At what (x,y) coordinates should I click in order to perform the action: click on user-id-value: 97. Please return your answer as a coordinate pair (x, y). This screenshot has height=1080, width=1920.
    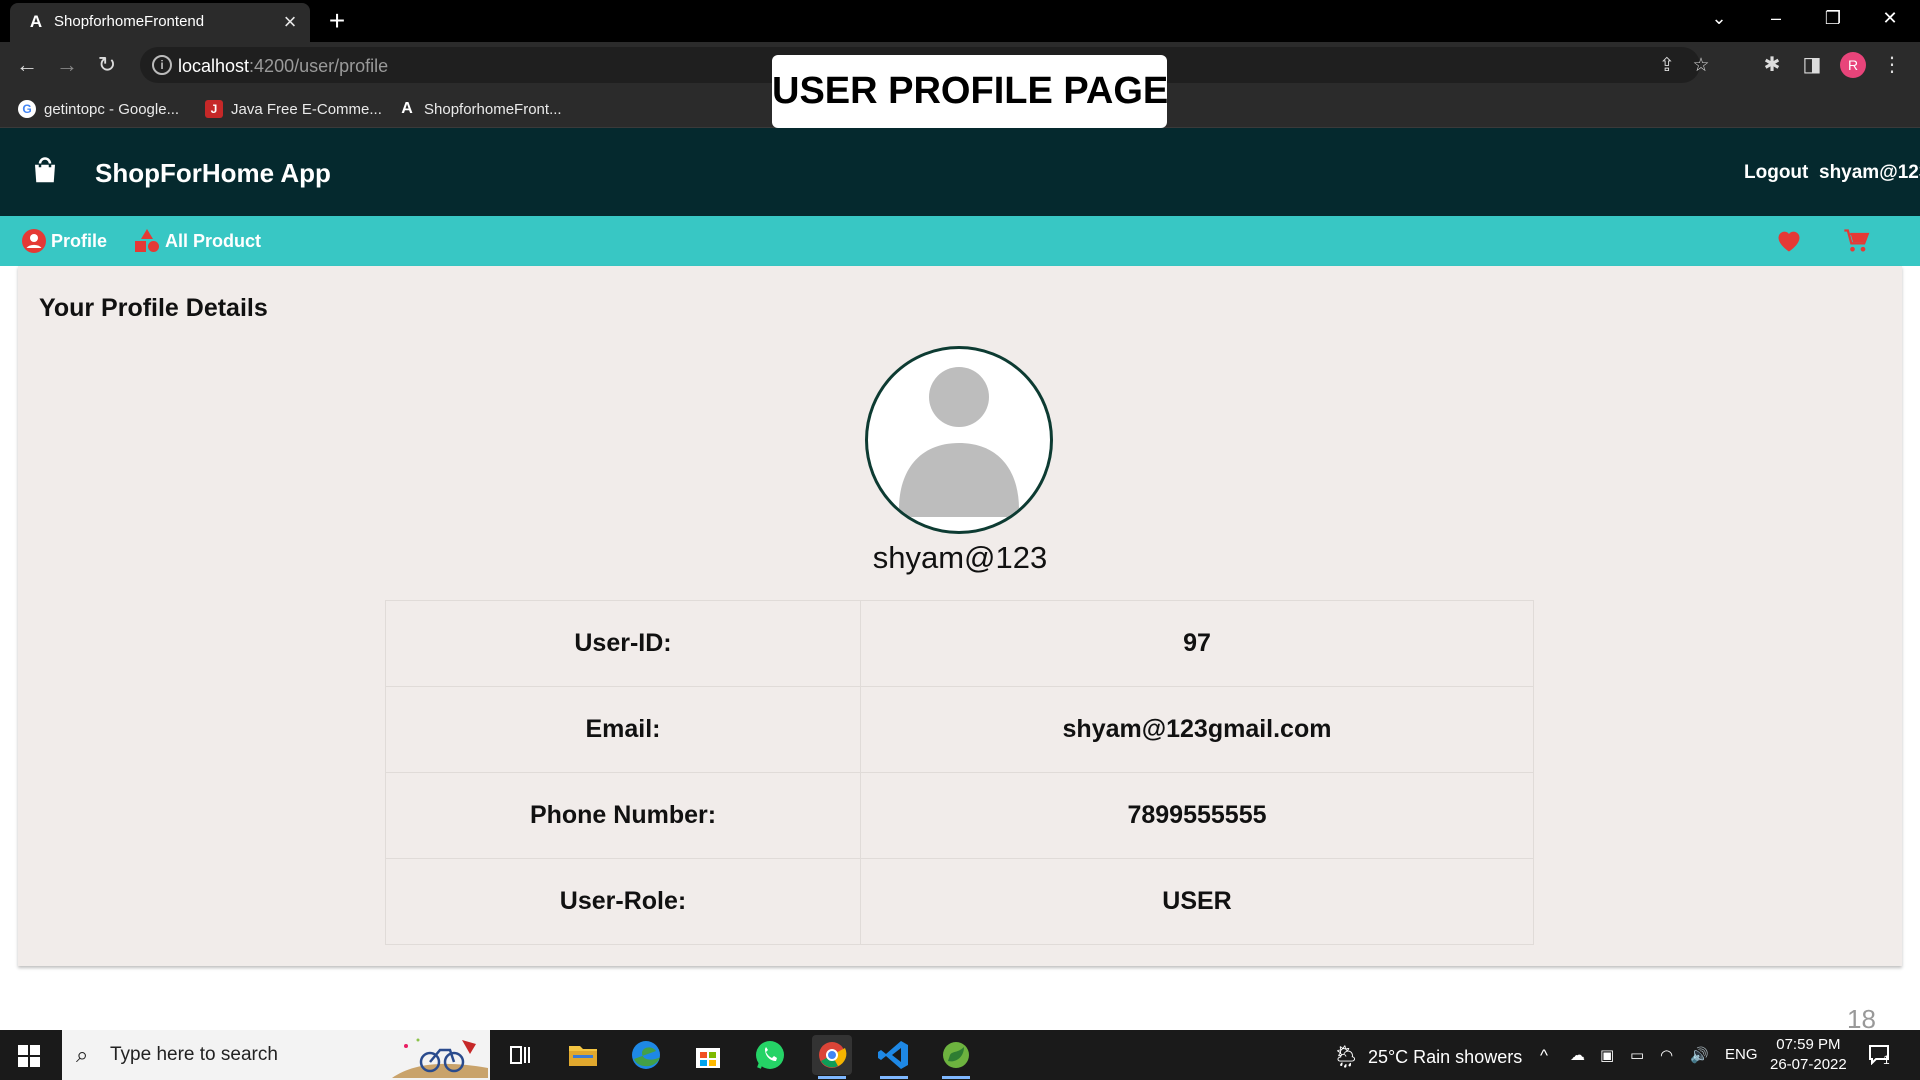
    Looking at the image, I should click on (1197, 643).